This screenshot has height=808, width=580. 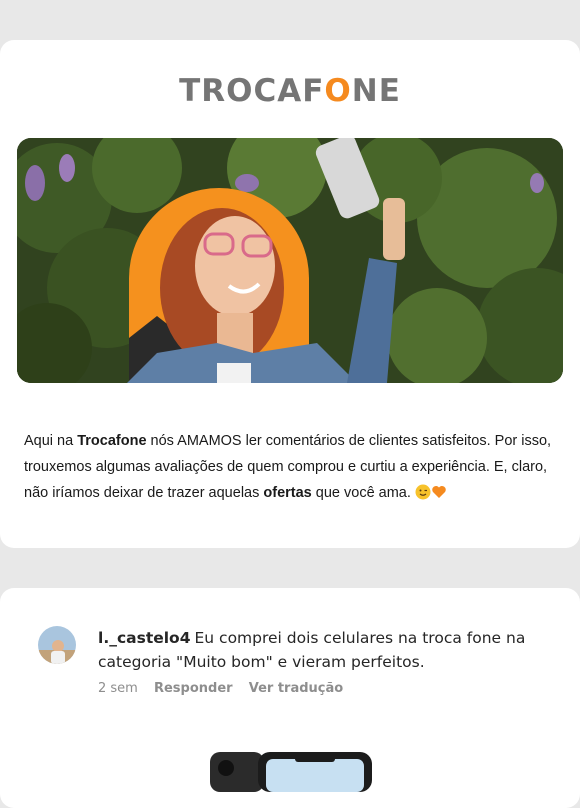 I want to click on orange-heart-icon, so click(x=439, y=496).